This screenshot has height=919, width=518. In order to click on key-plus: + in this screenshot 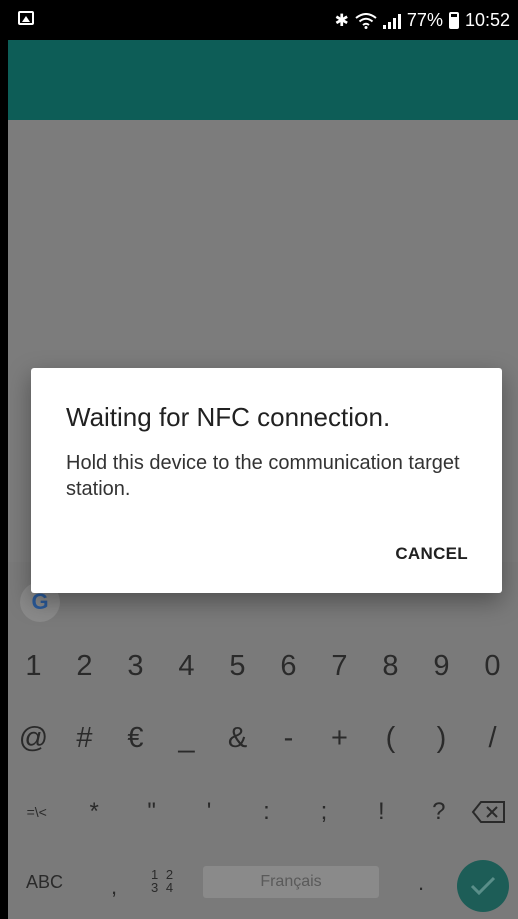, I will do `click(339, 738)`.